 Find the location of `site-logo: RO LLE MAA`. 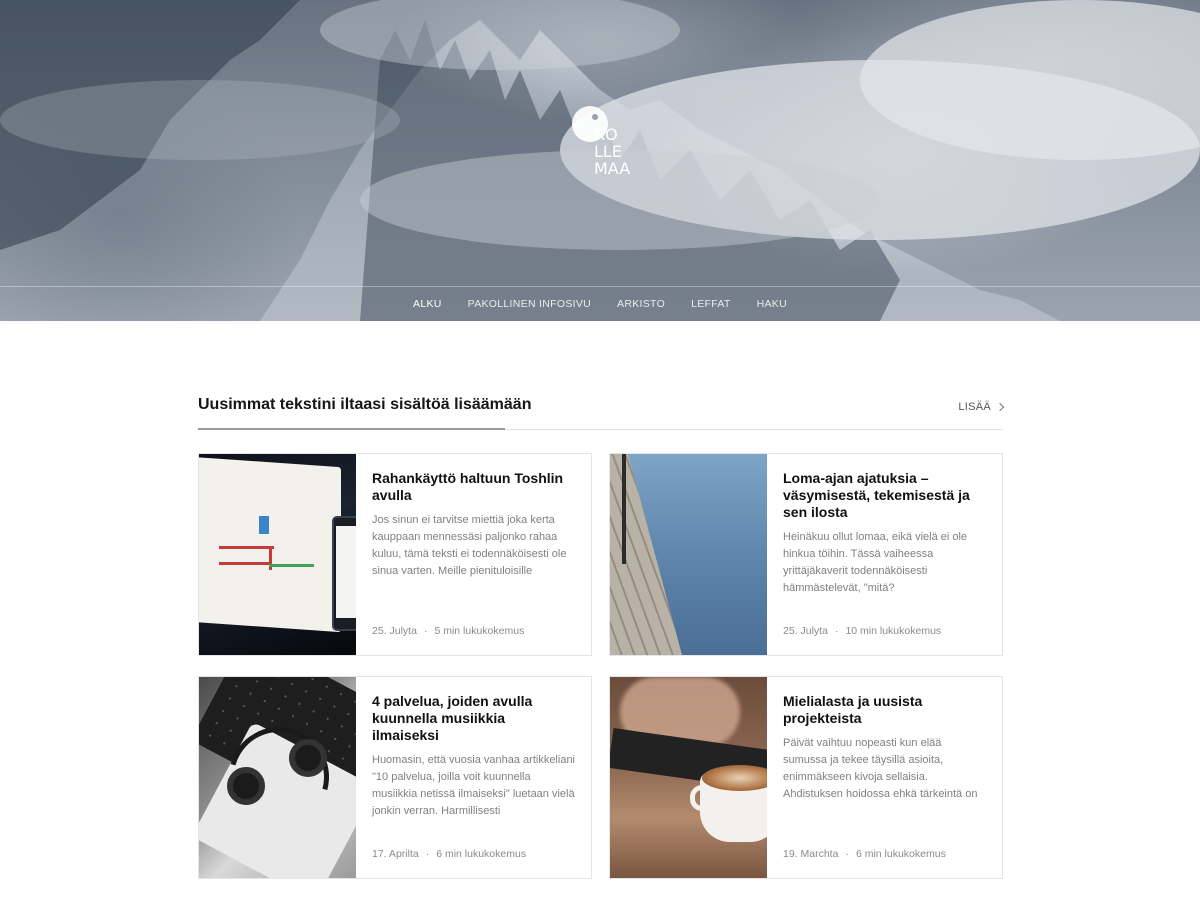

site-logo: RO LLE MAA is located at coordinates (602, 143).